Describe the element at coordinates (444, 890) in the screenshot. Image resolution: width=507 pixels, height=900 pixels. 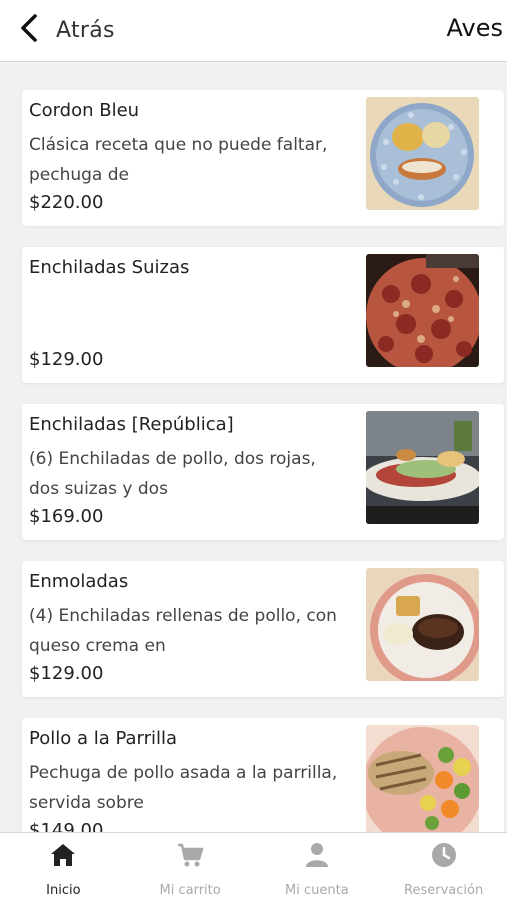
I see `tab-label: Reservación` at that location.